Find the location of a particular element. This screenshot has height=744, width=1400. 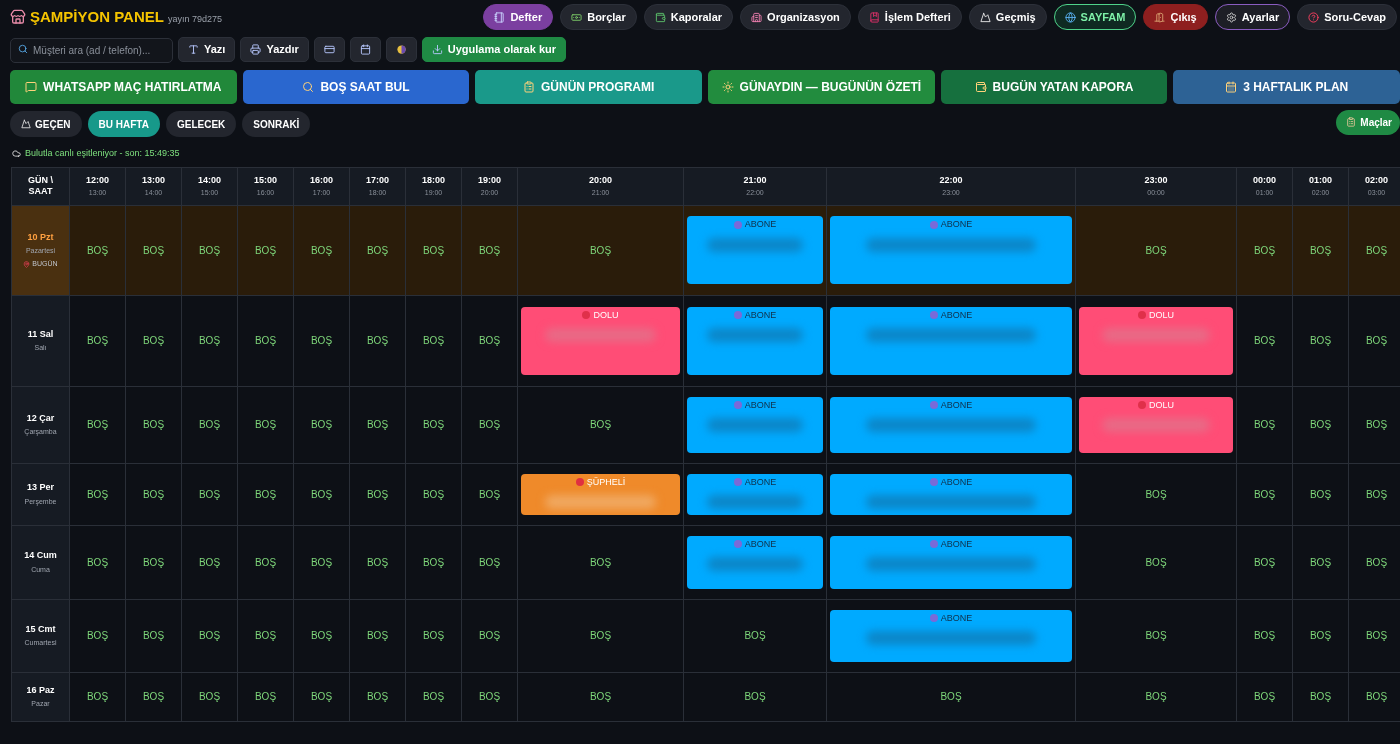

nav-button: Ayarlar is located at coordinates (1252, 17).